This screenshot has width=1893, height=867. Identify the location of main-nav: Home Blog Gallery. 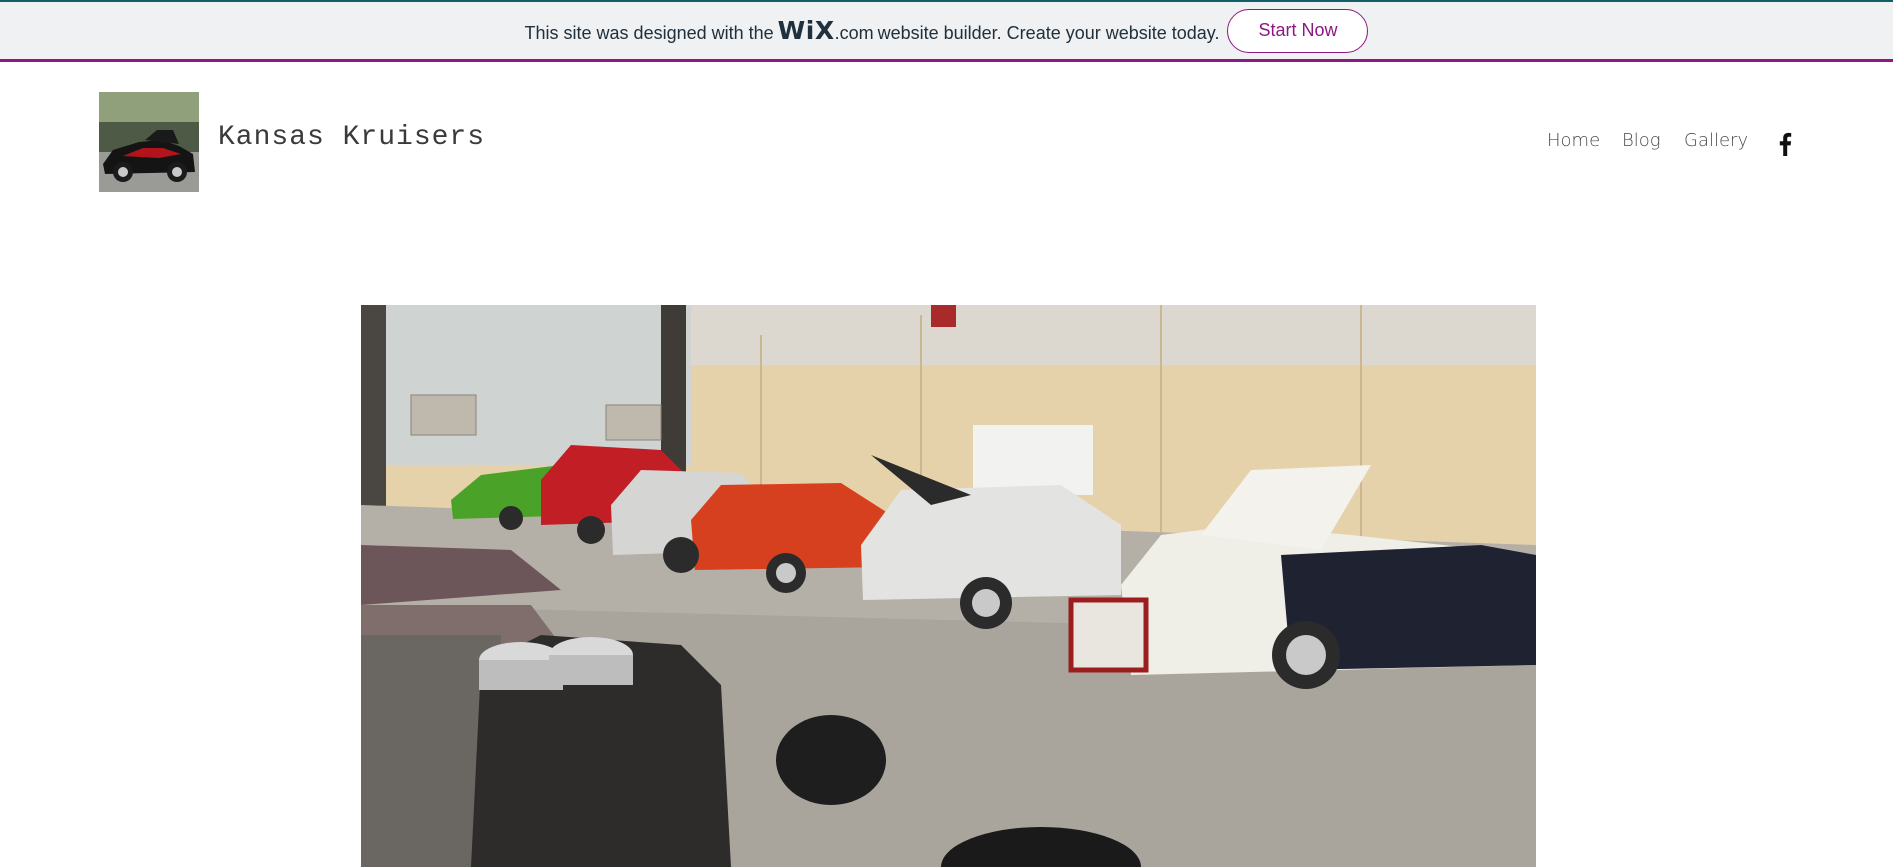
(946, 145).